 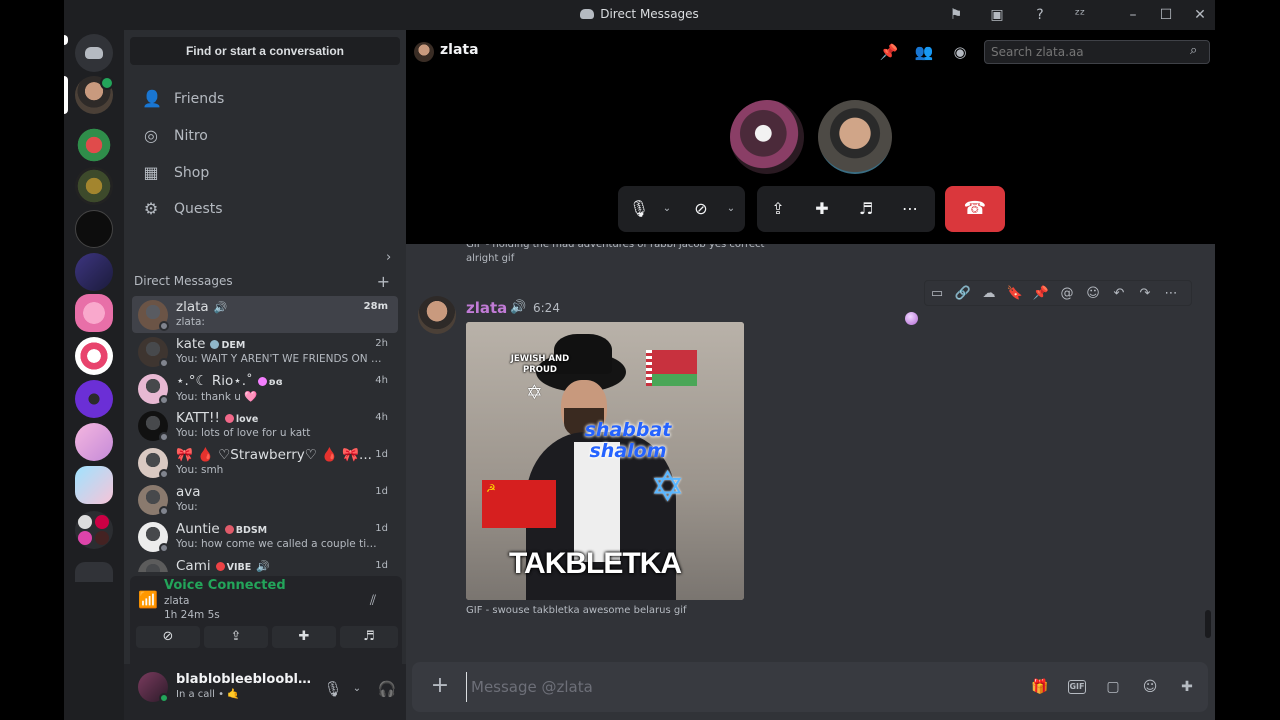 I want to click on gift-icon: 🎁, so click(x=1040, y=687).